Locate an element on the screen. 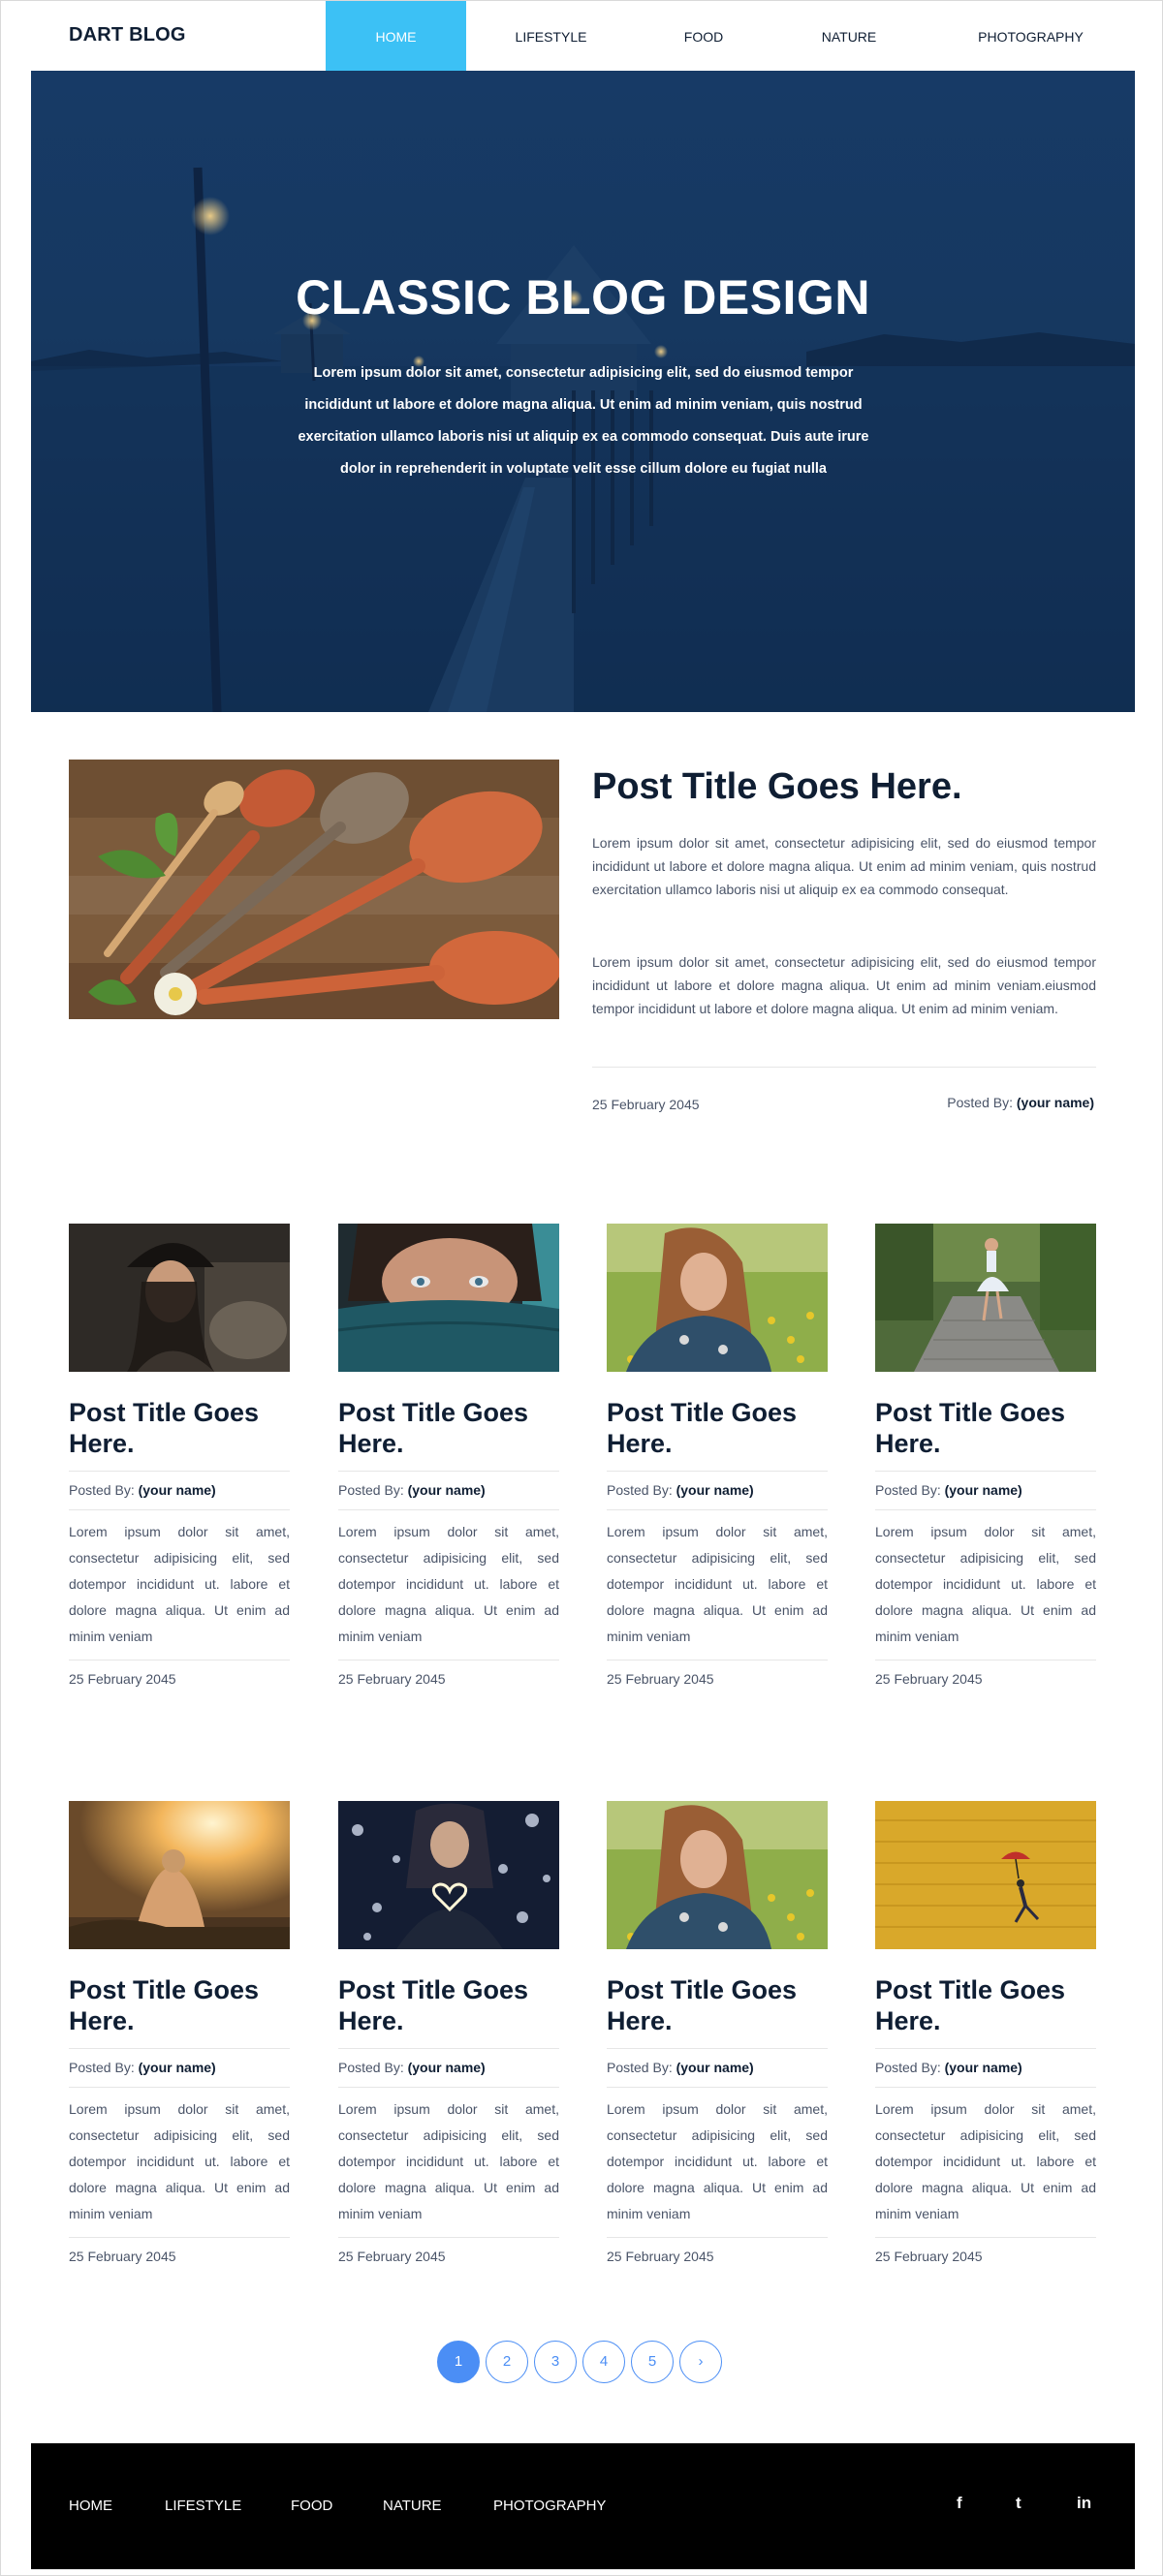 This screenshot has height=2576, width=1163. girl-with-umbrella-image is located at coordinates (985, 1875).